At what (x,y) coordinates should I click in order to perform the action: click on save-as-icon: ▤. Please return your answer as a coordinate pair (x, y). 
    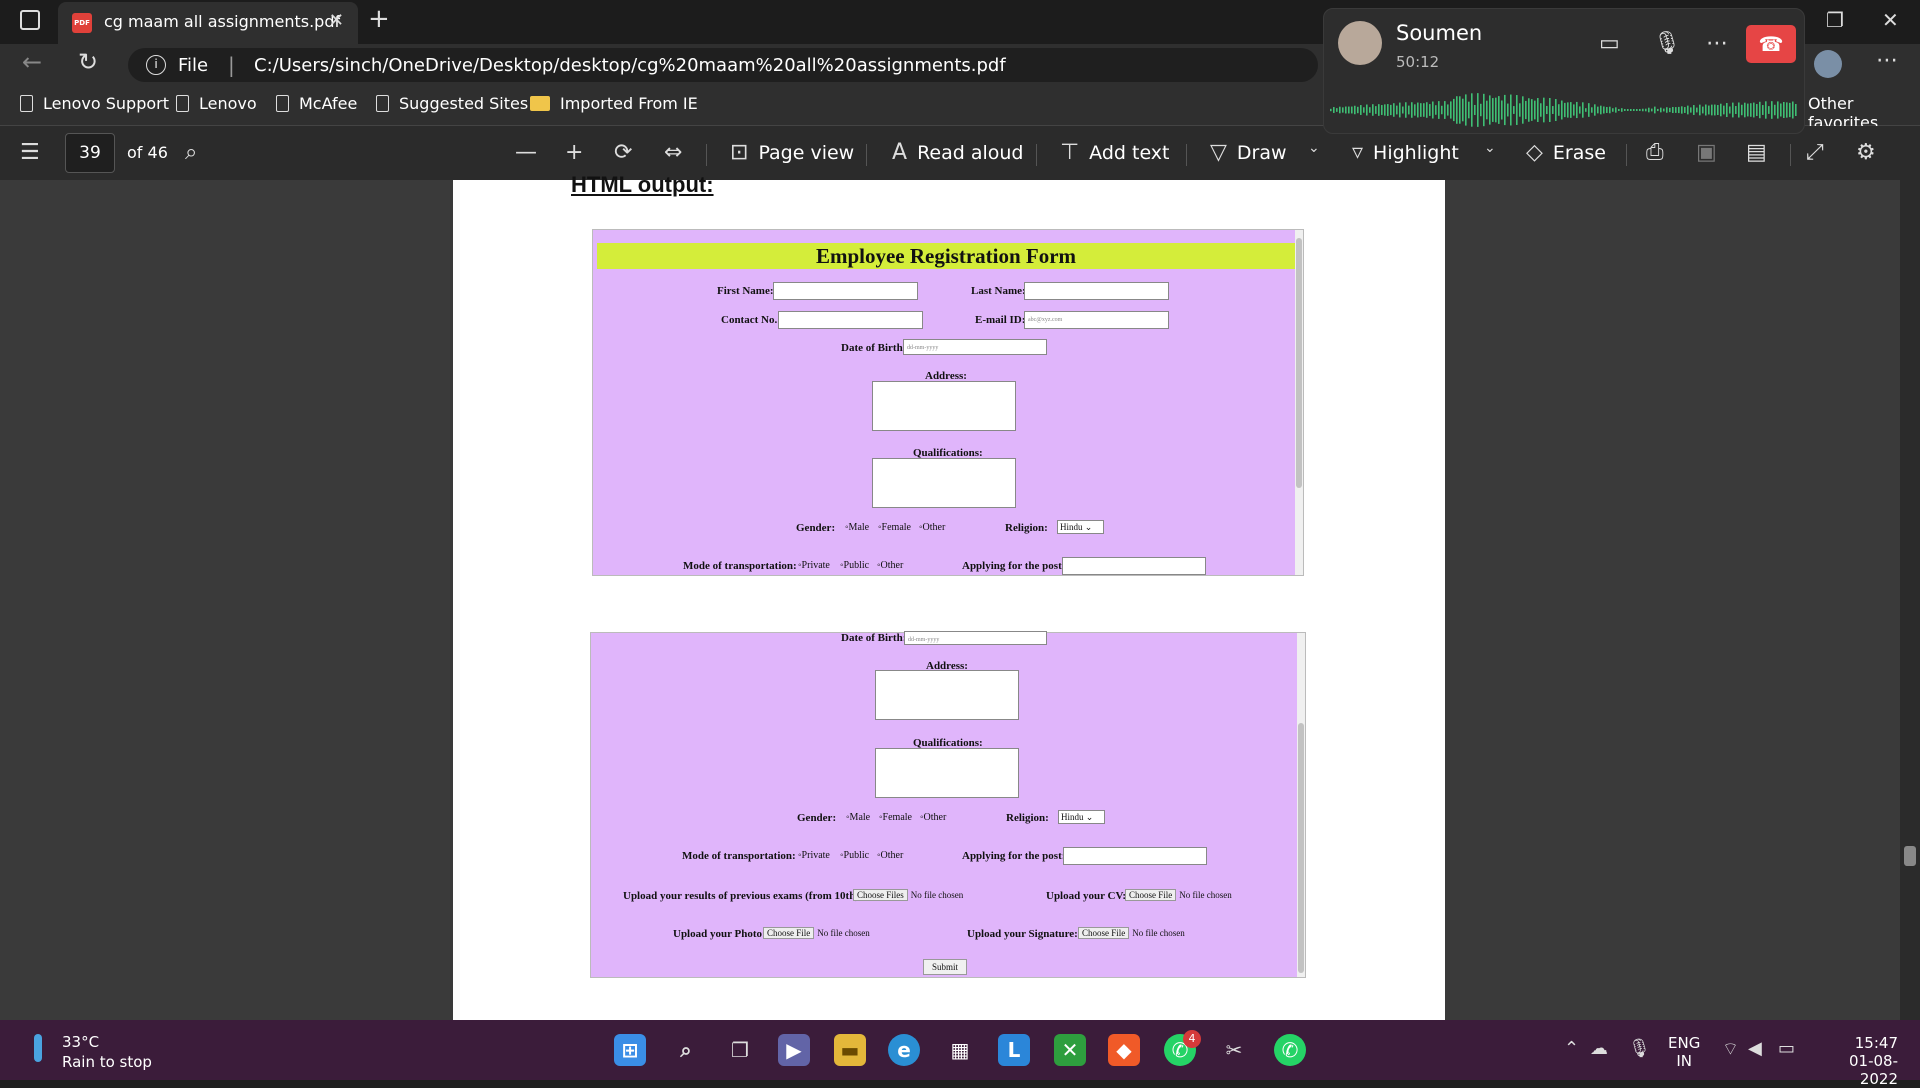
    Looking at the image, I should click on (1756, 152).